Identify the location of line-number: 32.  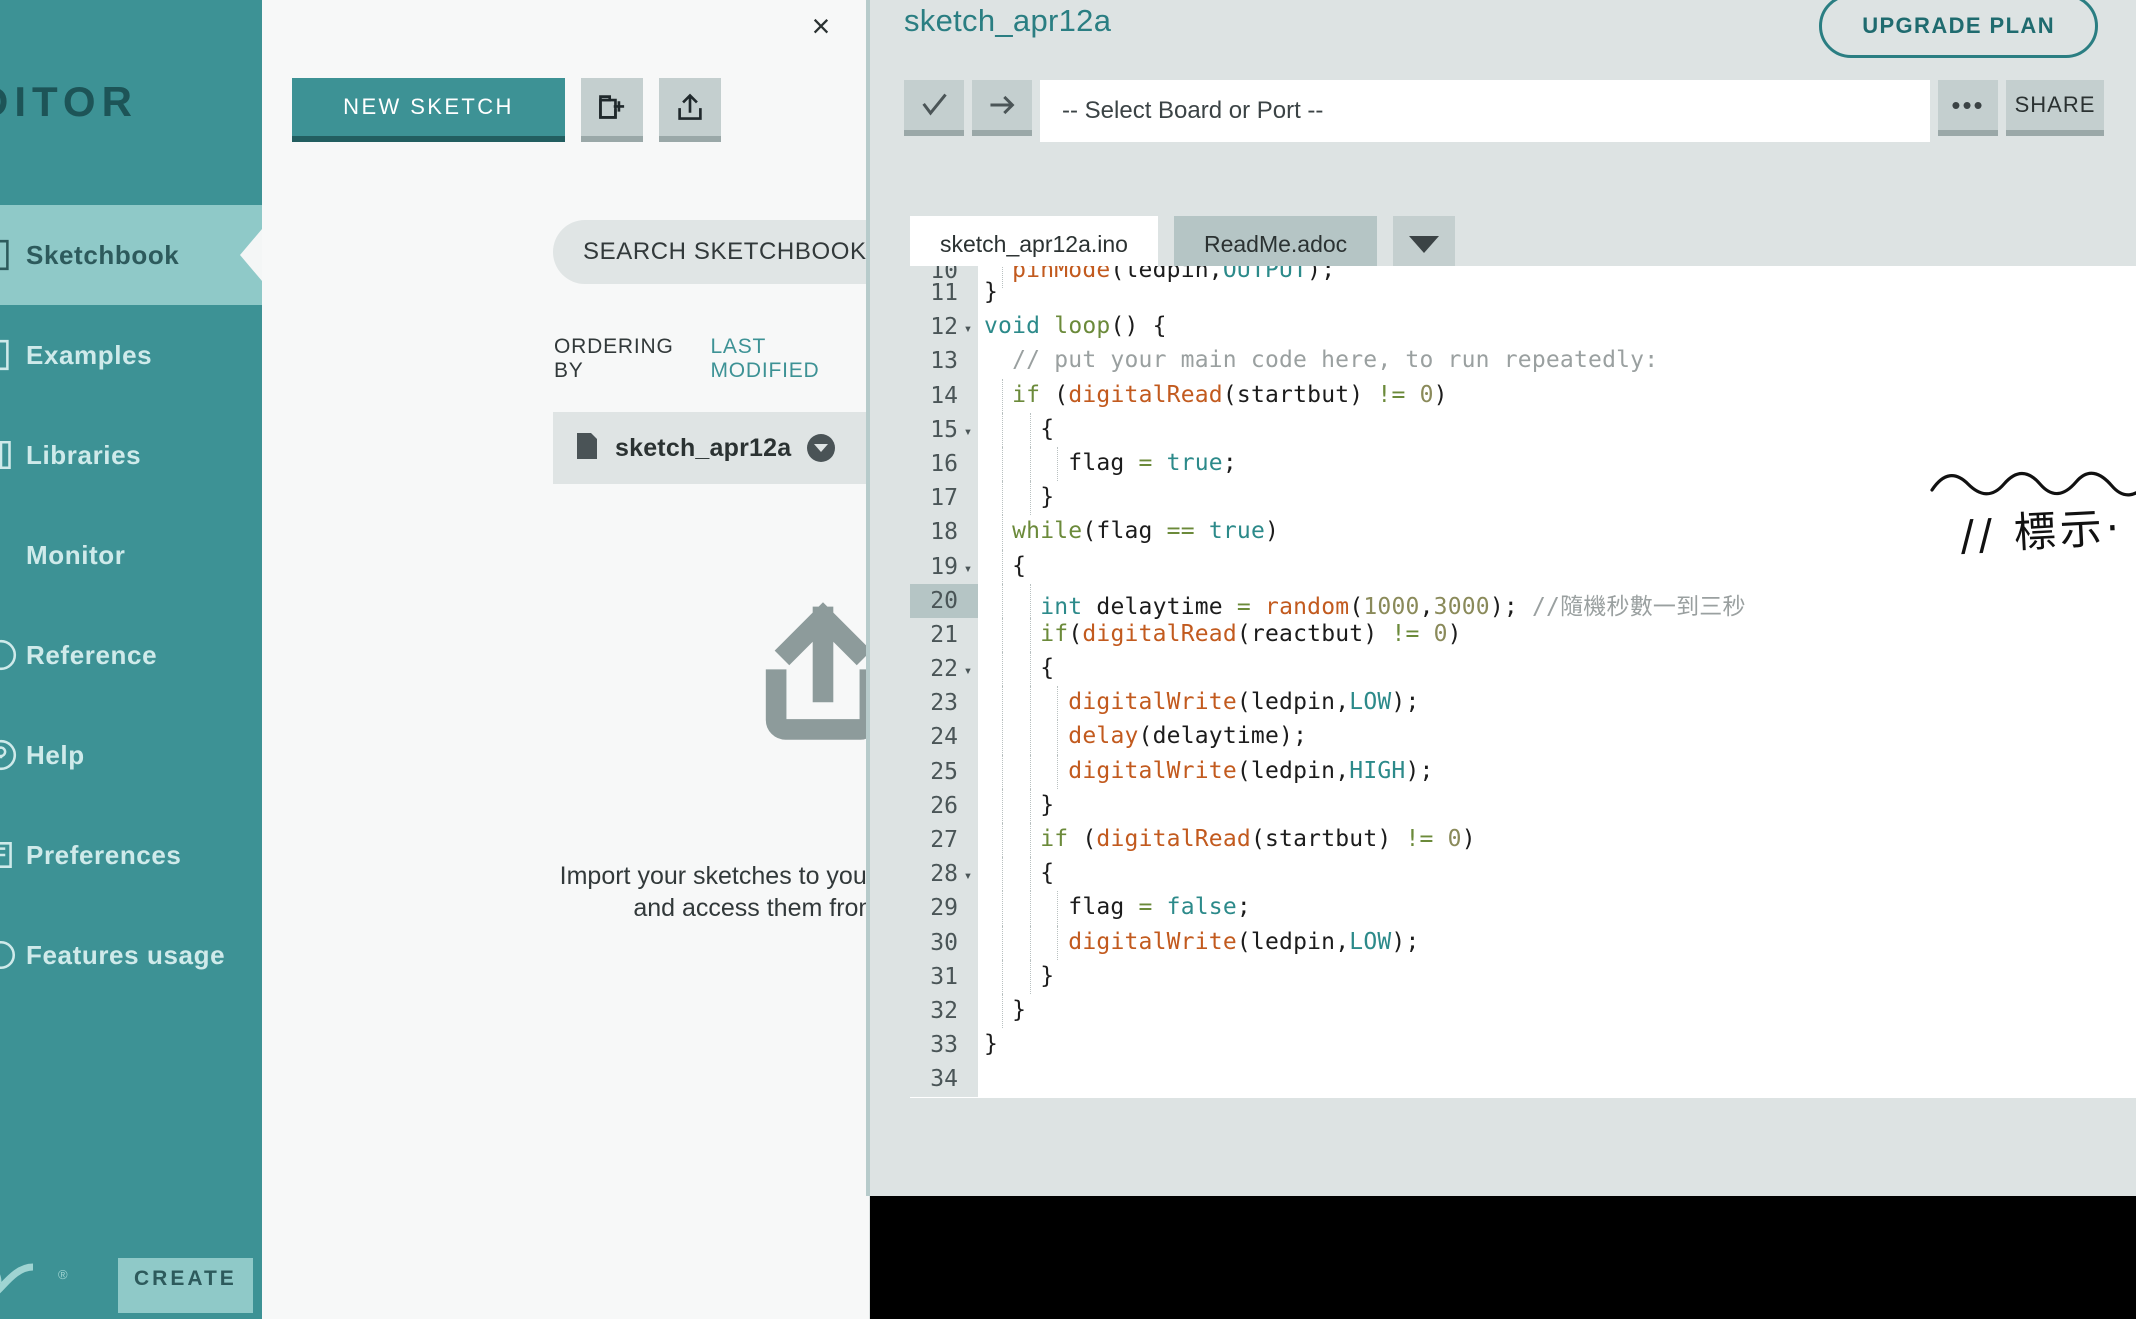
(944, 1010).